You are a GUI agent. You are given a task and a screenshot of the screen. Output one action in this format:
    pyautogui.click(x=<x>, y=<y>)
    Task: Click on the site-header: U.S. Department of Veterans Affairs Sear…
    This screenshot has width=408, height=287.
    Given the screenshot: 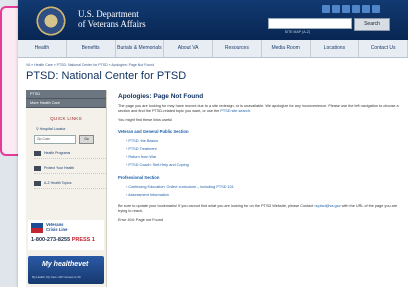 What is the action you would take?
    pyautogui.click(x=213, y=20)
    